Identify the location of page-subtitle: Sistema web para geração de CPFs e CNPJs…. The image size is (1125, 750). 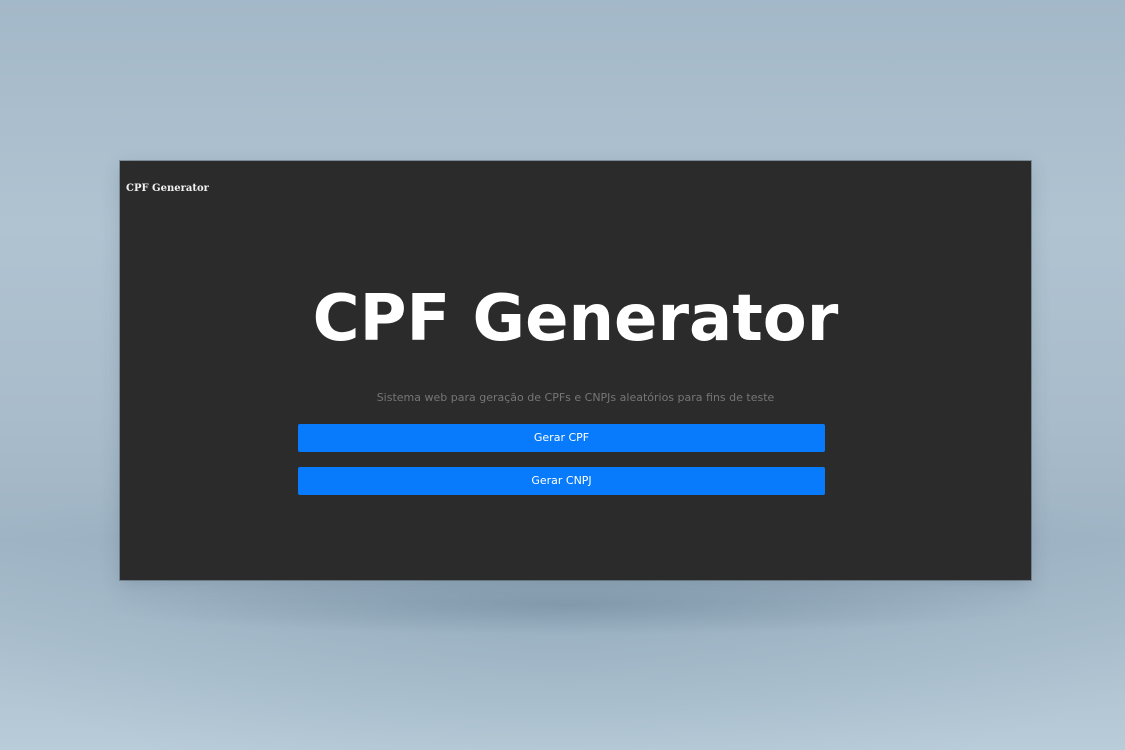
(575, 397).